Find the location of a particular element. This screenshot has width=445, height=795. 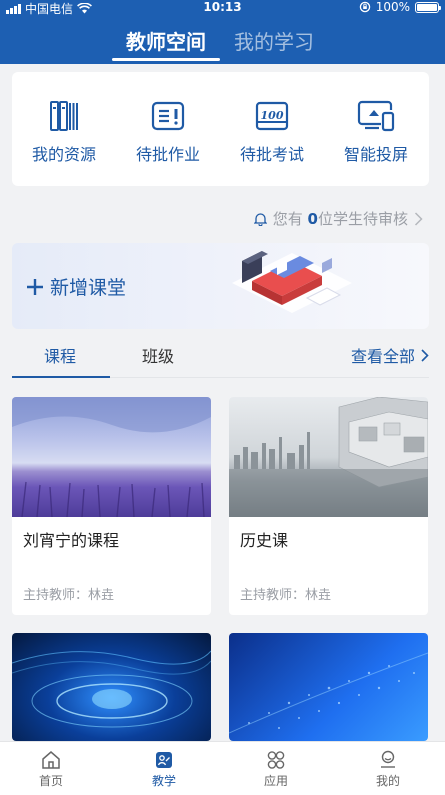

space-tabs: 教师空间 我的学习 is located at coordinates (222, 45).